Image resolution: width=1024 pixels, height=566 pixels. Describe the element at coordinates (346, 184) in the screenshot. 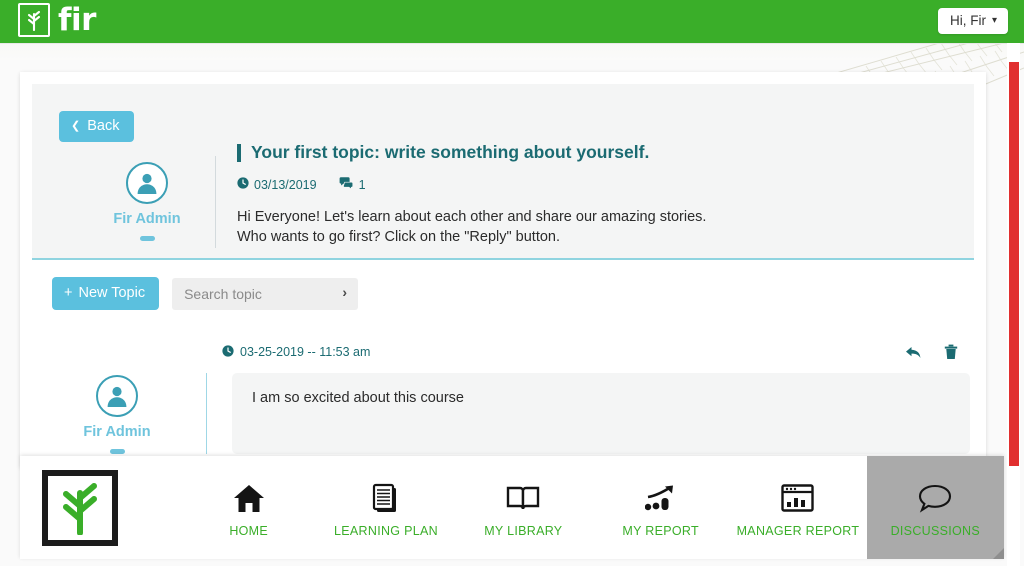

I see `comments-icon` at that location.